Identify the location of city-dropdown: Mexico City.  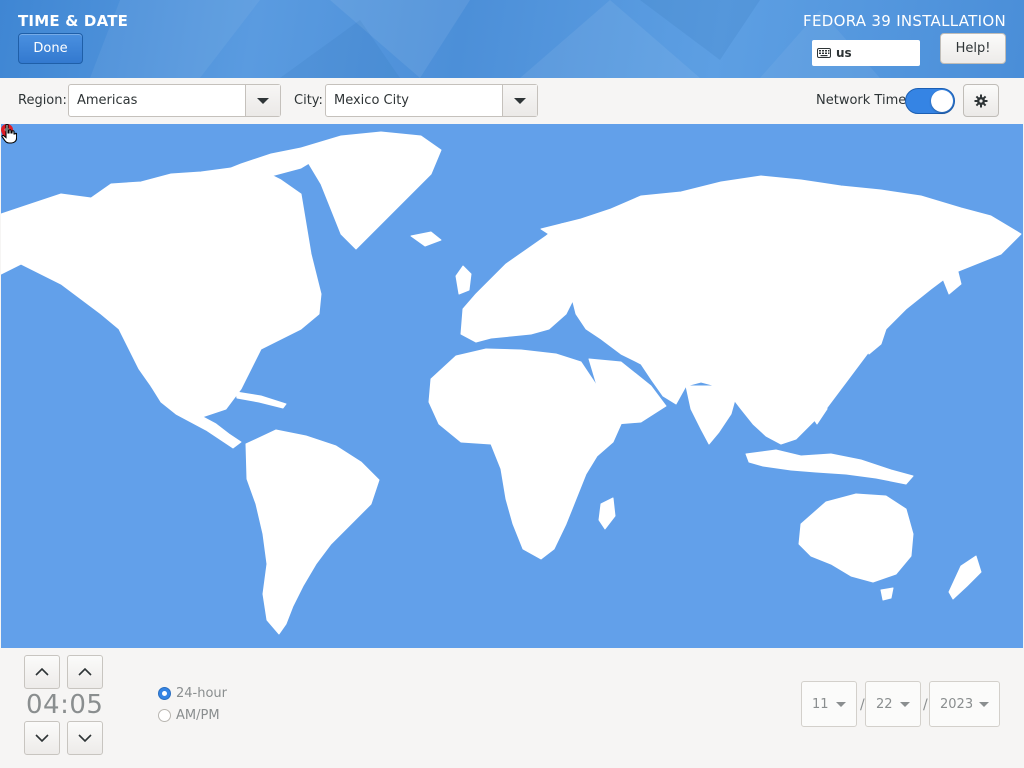
(431, 100).